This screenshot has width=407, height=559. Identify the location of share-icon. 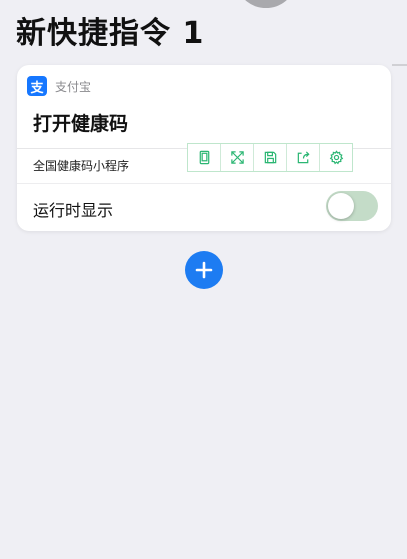
(303, 157).